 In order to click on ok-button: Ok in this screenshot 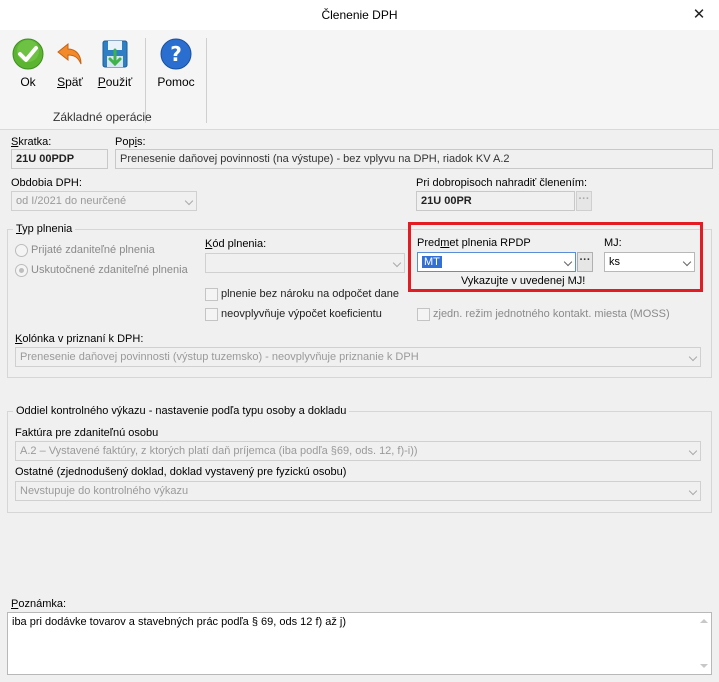, I will do `click(28, 63)`.